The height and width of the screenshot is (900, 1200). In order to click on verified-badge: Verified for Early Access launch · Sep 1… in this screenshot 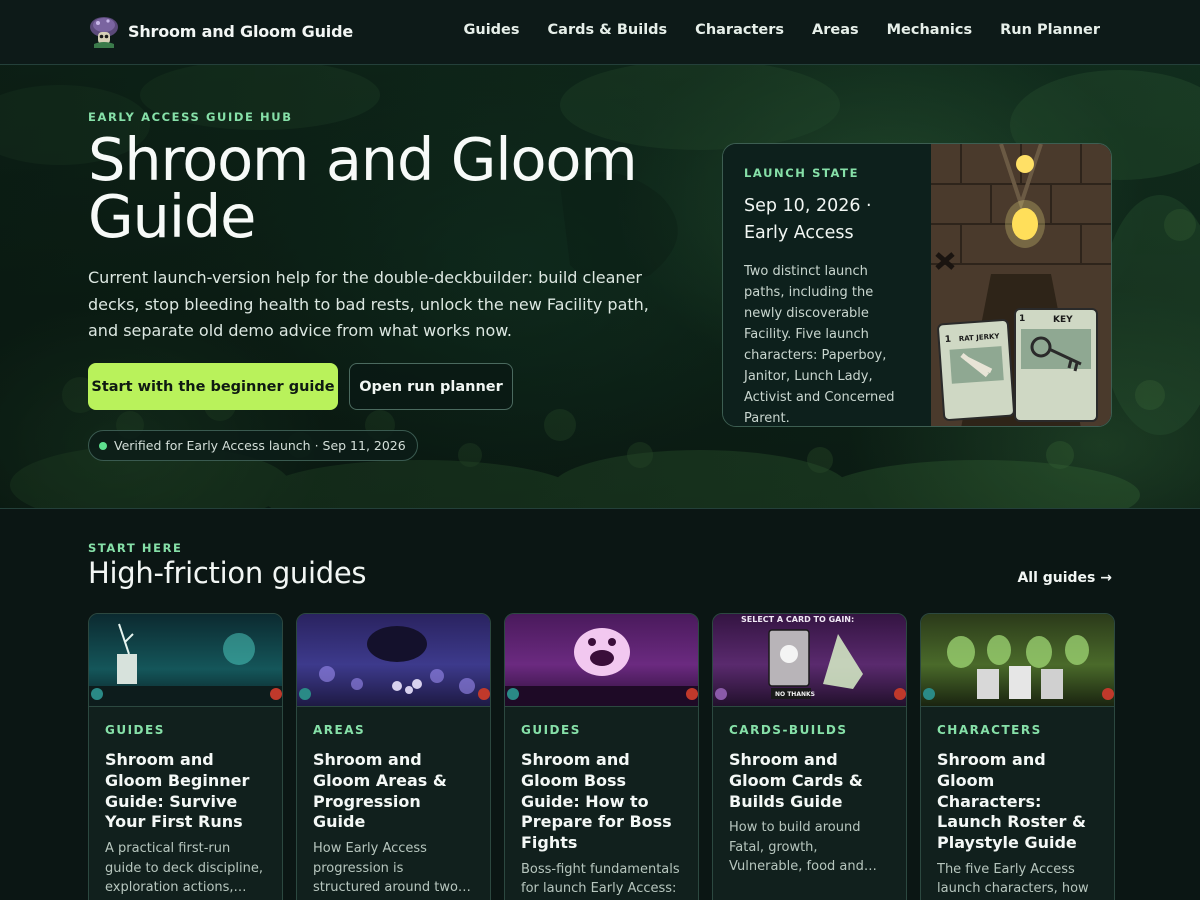, I will do `click(253, 445)`.